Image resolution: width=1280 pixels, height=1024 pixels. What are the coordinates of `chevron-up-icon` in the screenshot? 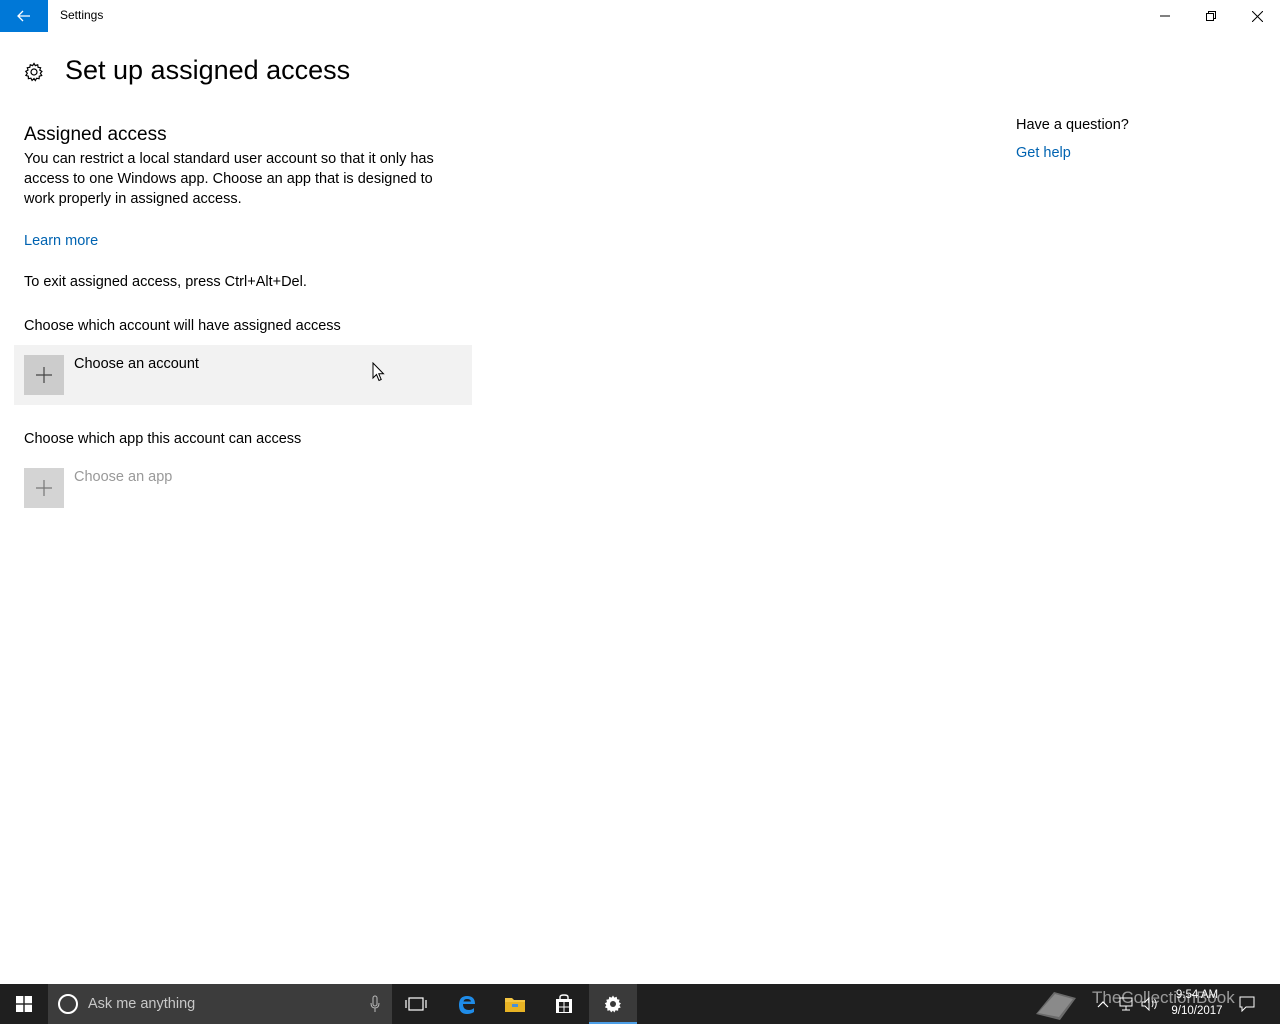 It's located at (1103, 1004).